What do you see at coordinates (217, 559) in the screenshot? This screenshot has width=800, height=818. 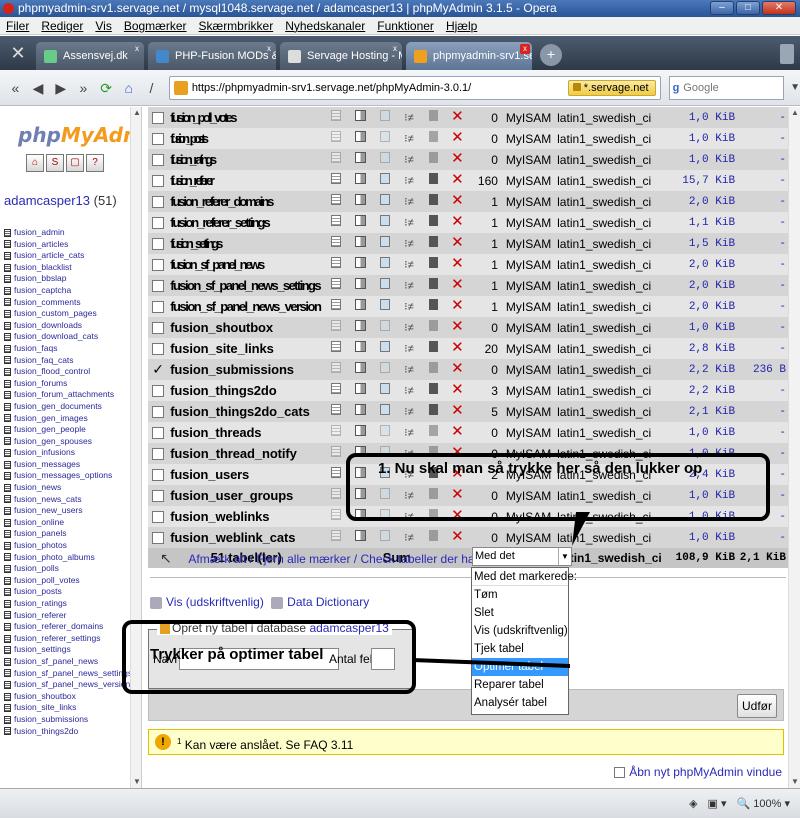 I see `check-all-link: Afmærk alt` at bounding box center [217, 559].